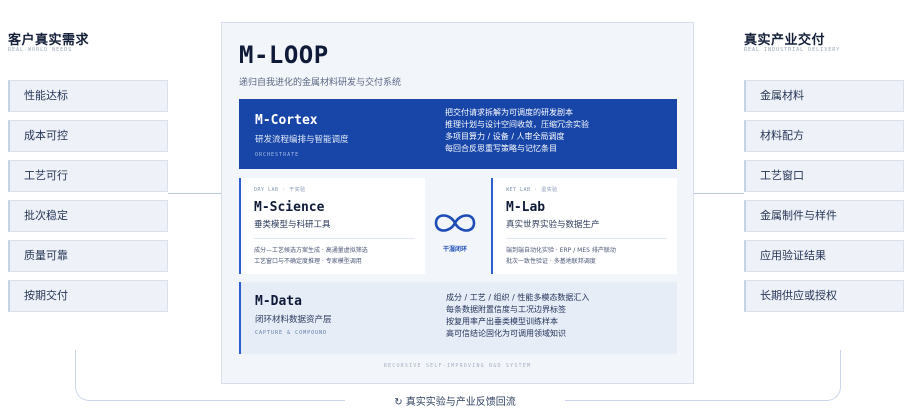 This screenshot has height=414, width=908. Describe the element at coordinates (551, 261) in the screenshot. I see `lab-line: 批次一致性验证 · 多基地联邦调度` at that location.